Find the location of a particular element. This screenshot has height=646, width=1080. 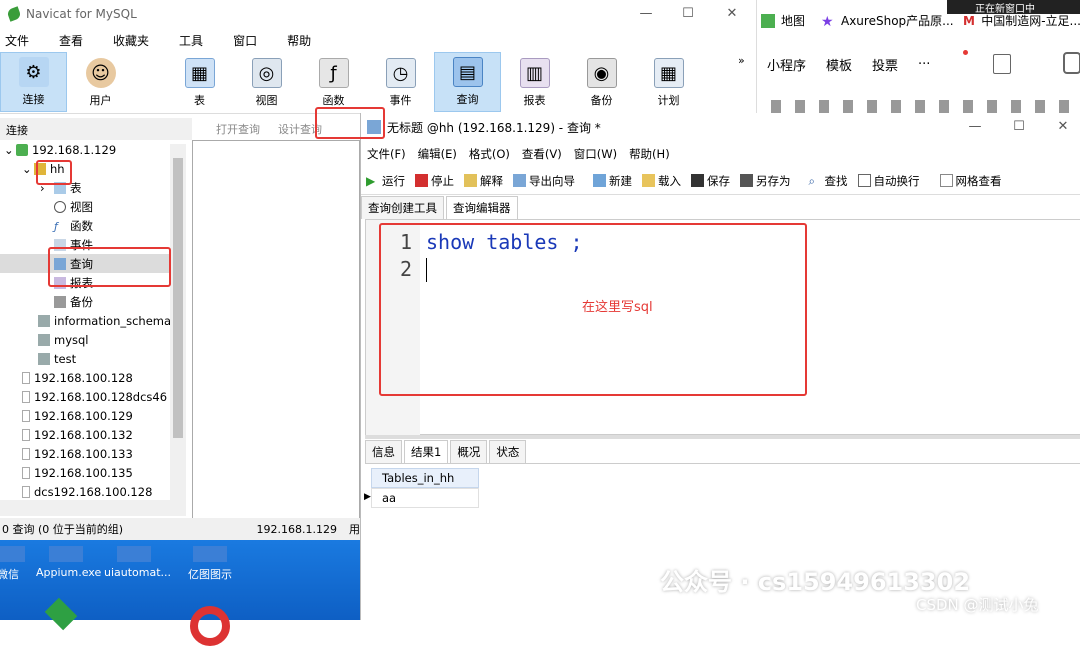

database-icon is located at coordinates (44, 358).